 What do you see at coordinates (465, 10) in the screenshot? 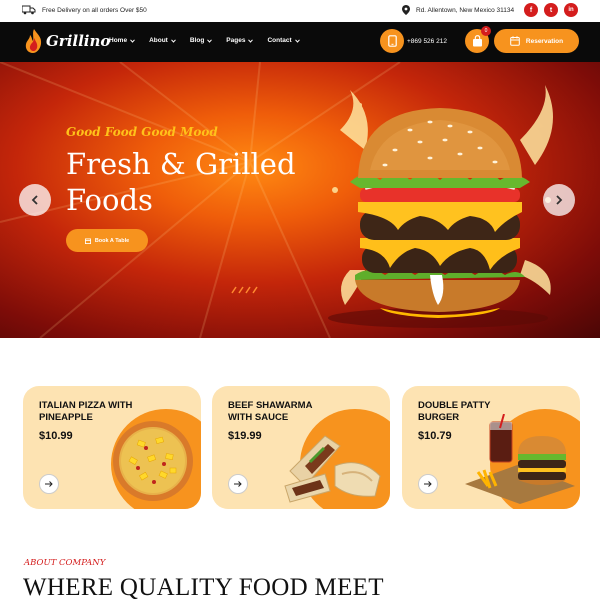
I see `address-text: Rd. Allentown, New Mexico 31134` at bounding box center [465, 10].